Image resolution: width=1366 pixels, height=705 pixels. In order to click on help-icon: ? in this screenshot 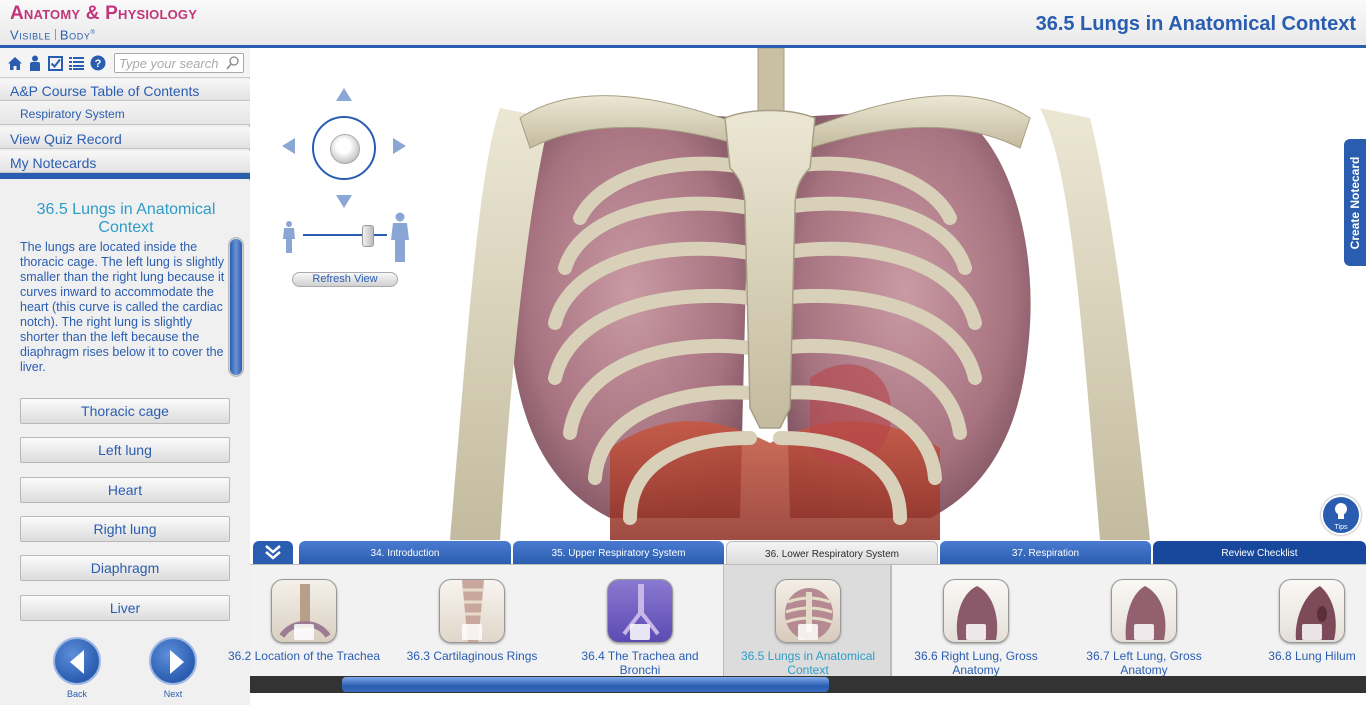, I will do `click(98, 63)`.